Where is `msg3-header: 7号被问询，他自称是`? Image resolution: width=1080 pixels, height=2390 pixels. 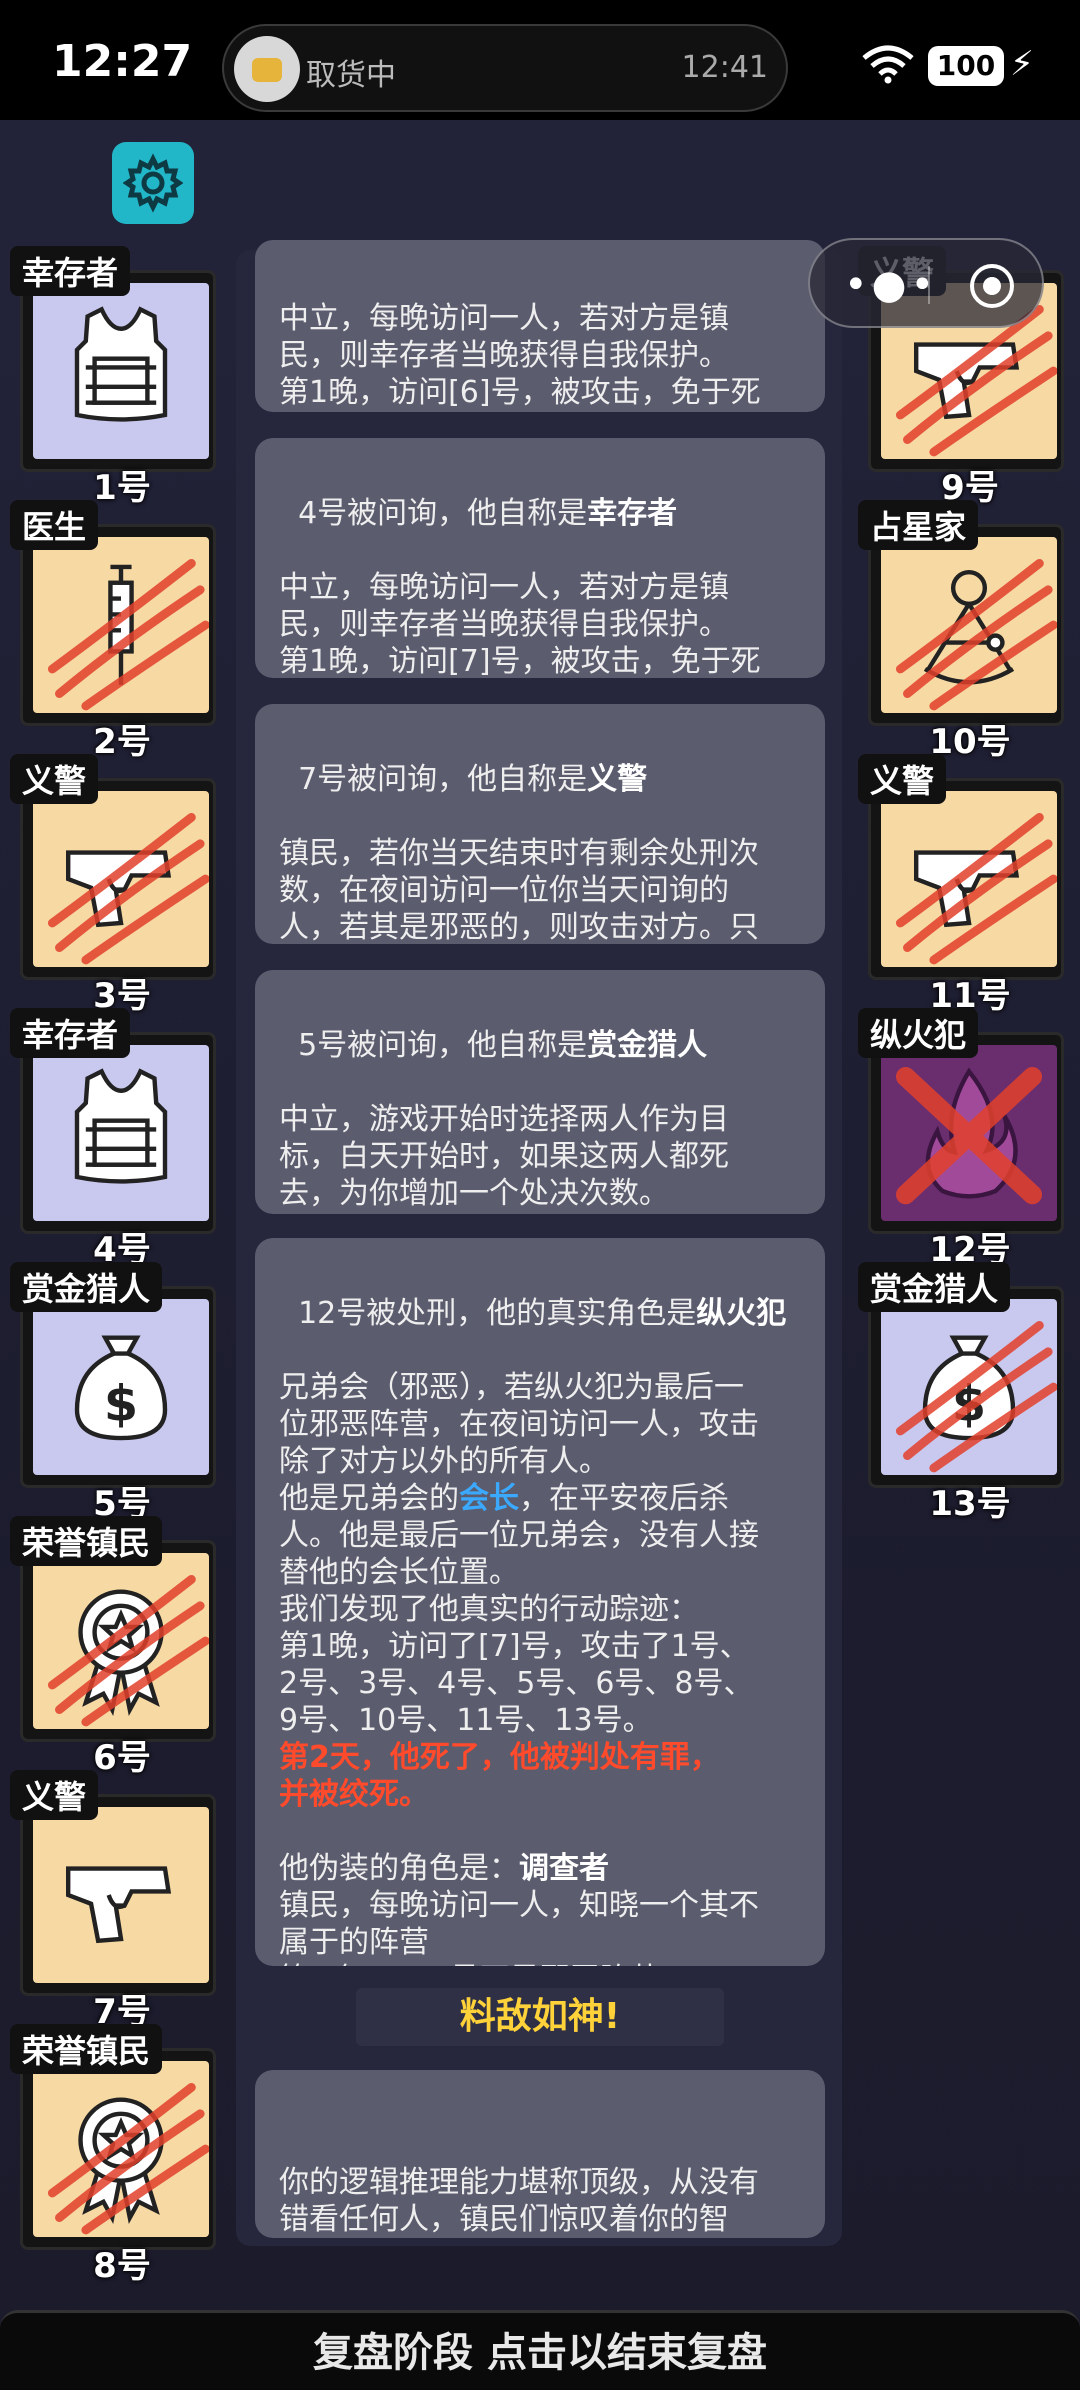 msg3-header: 7号被问询，他自称是 is located at coordinates (443, 779).